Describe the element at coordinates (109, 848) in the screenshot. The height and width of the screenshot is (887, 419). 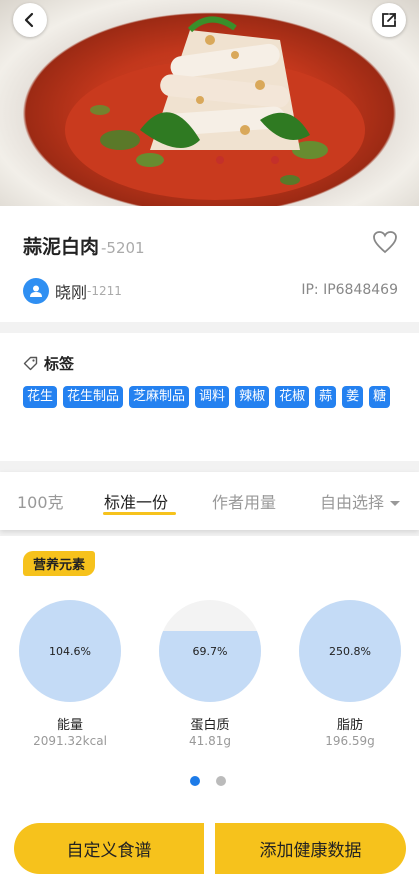
I see `custom-recipe-button: 自定义食谱` at that location.